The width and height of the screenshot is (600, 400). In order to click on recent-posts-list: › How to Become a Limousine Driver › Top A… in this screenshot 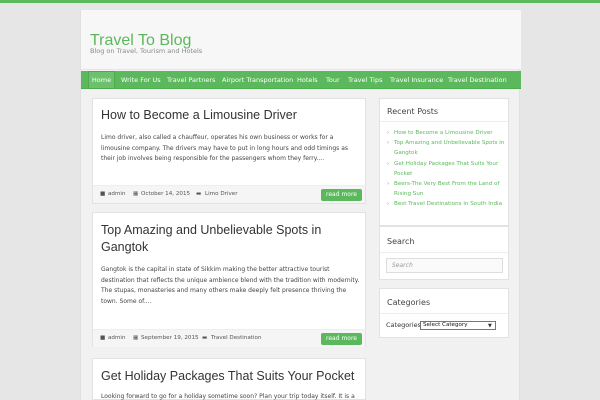, I will do `click(447, 169)`.